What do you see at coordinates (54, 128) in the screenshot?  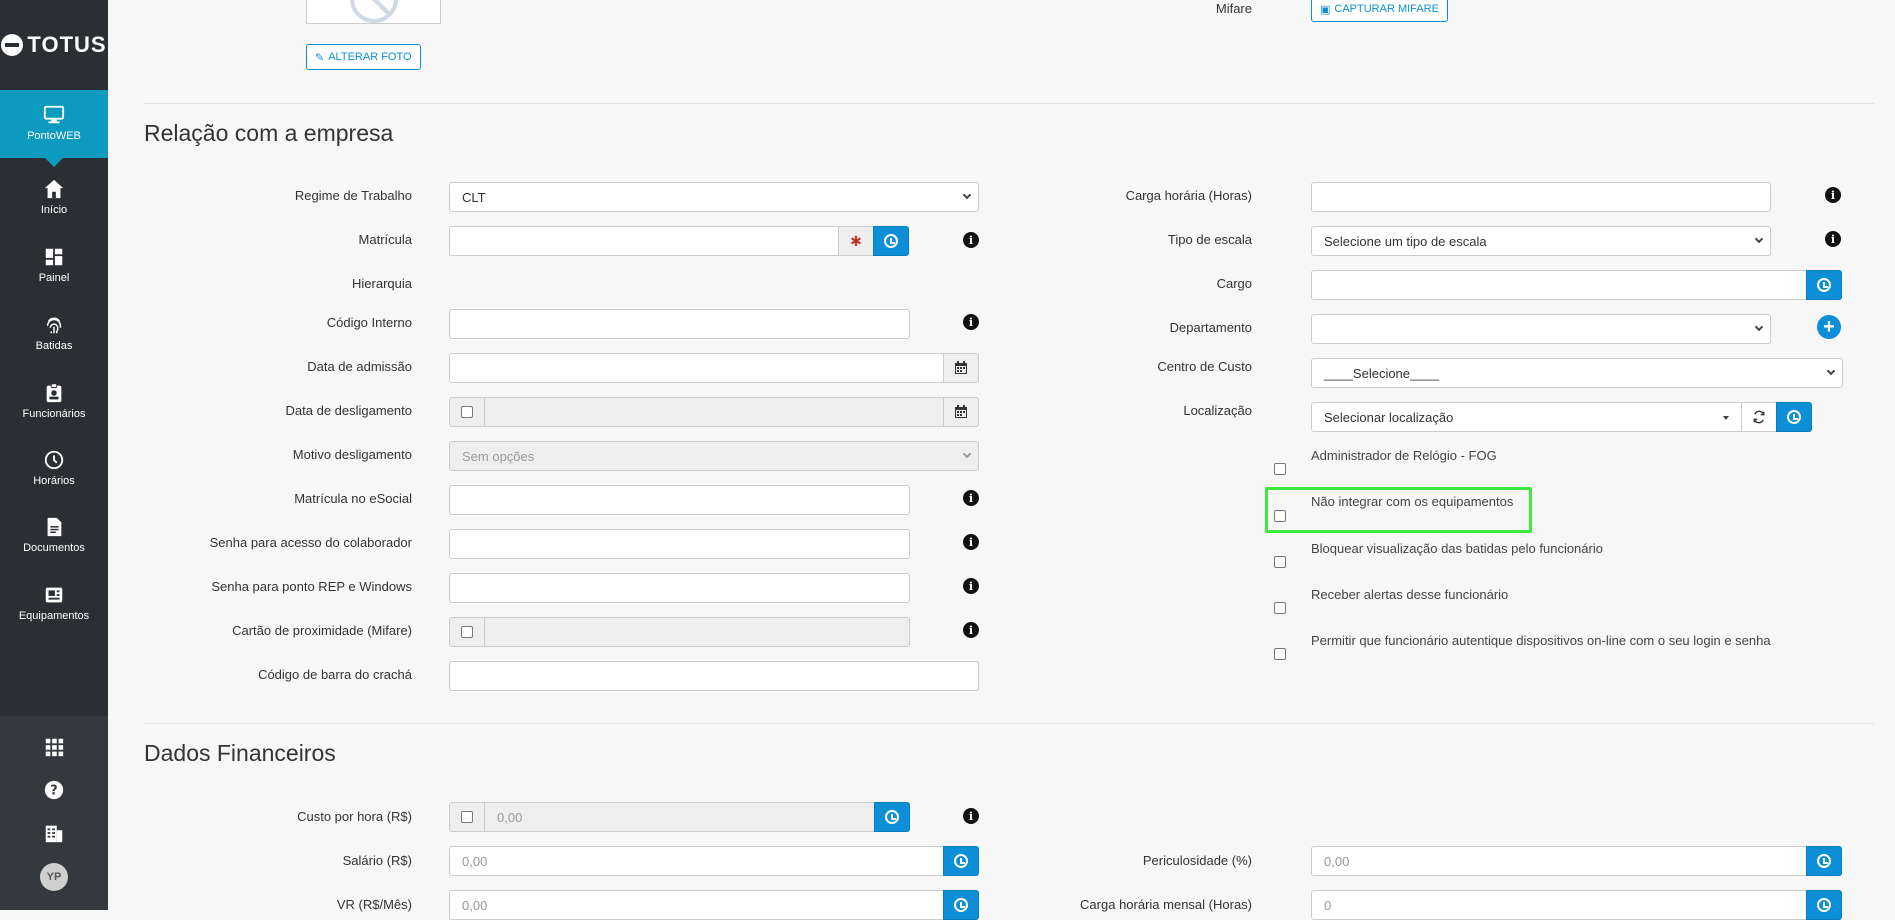 I see `sidebar-item-pontoweb: PontoWEB` at bounding box center [54, 128].